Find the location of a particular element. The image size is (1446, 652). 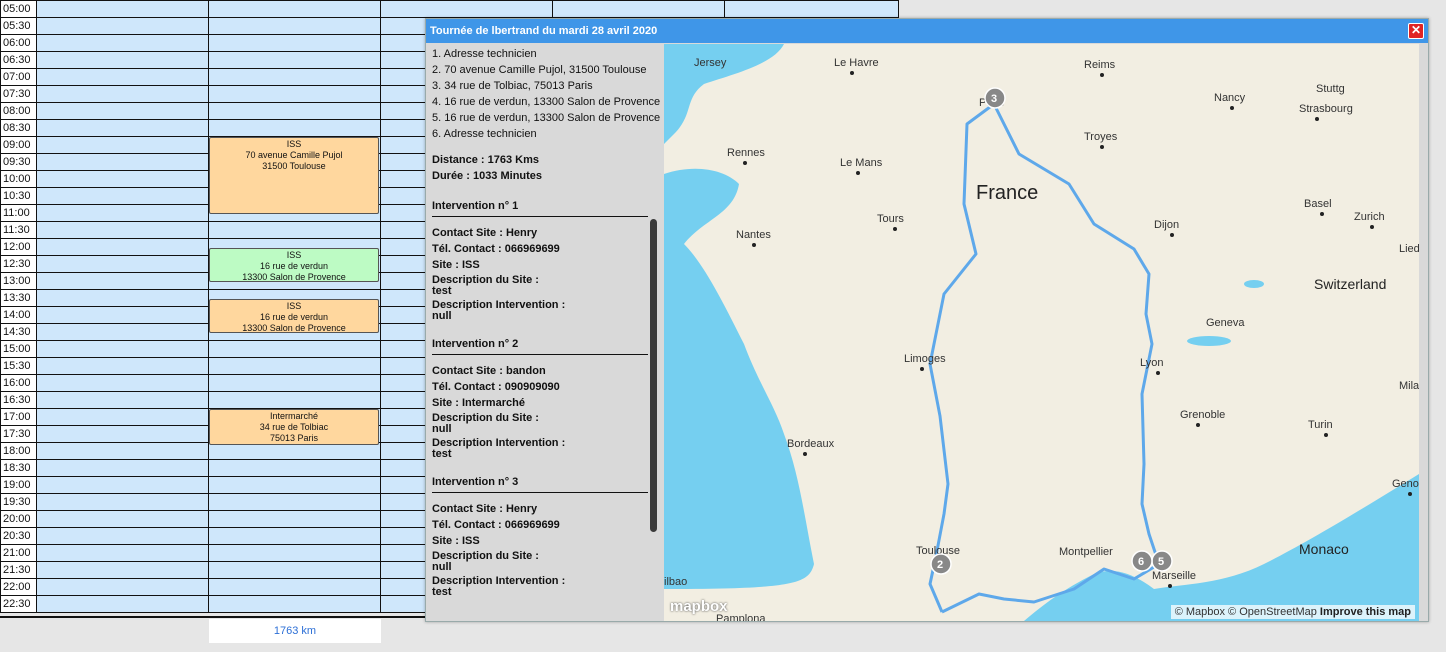

stop-item: 1. Adresse technicien is located at coordinates (484, 54).